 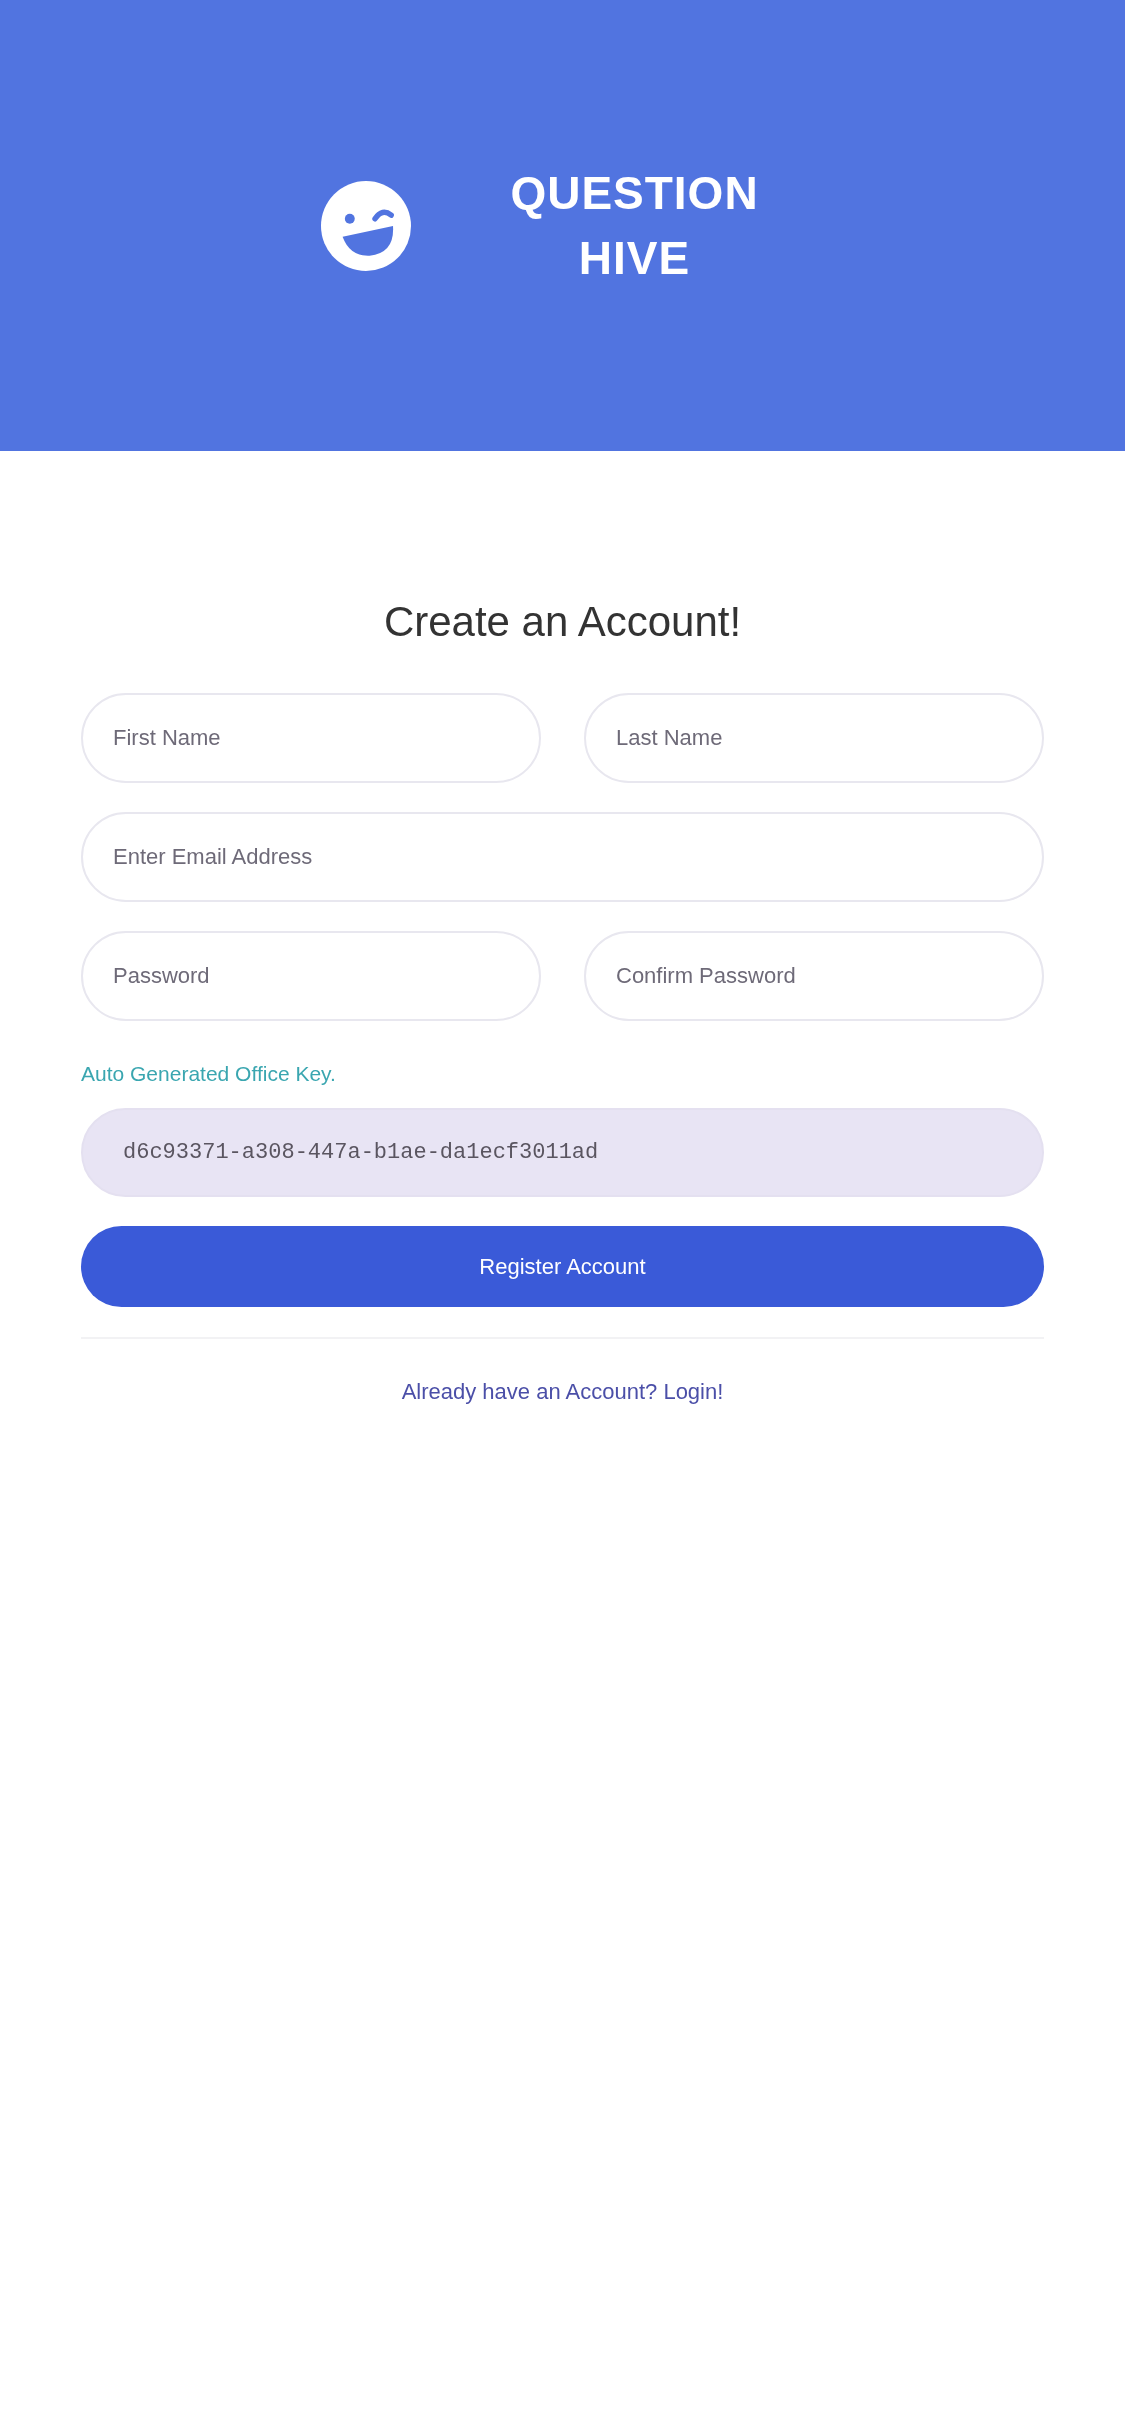 I want to click on text-input-field: Last Name, so click(x=814, y=738).